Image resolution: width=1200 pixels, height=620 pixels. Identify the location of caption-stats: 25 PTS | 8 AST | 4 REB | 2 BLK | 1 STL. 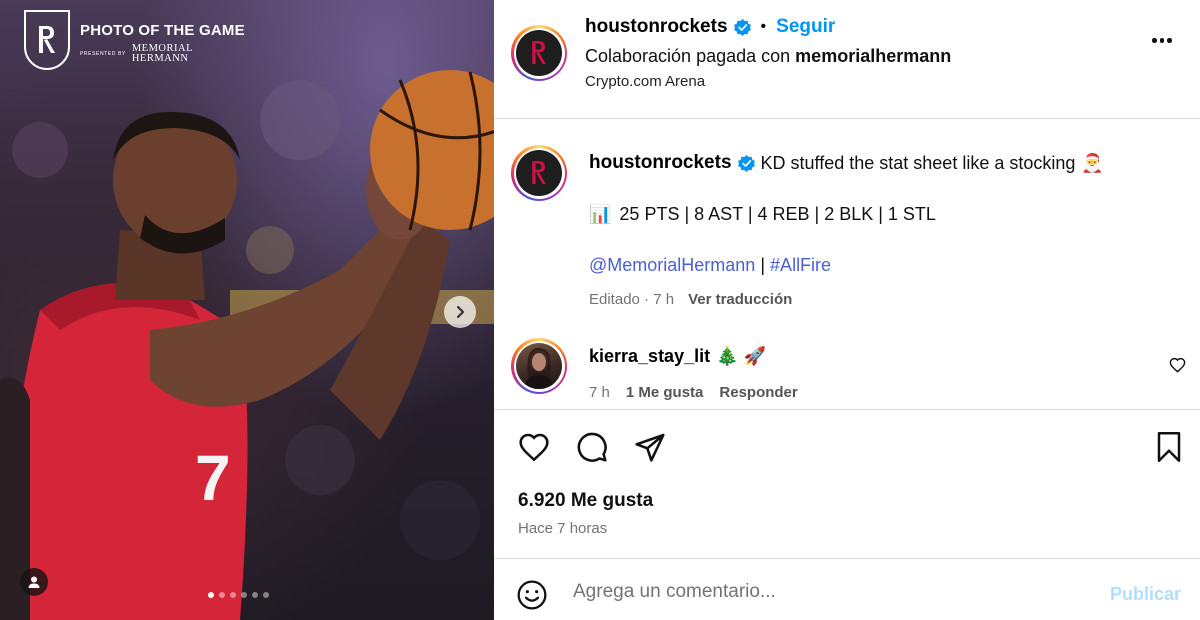
(777, 214).